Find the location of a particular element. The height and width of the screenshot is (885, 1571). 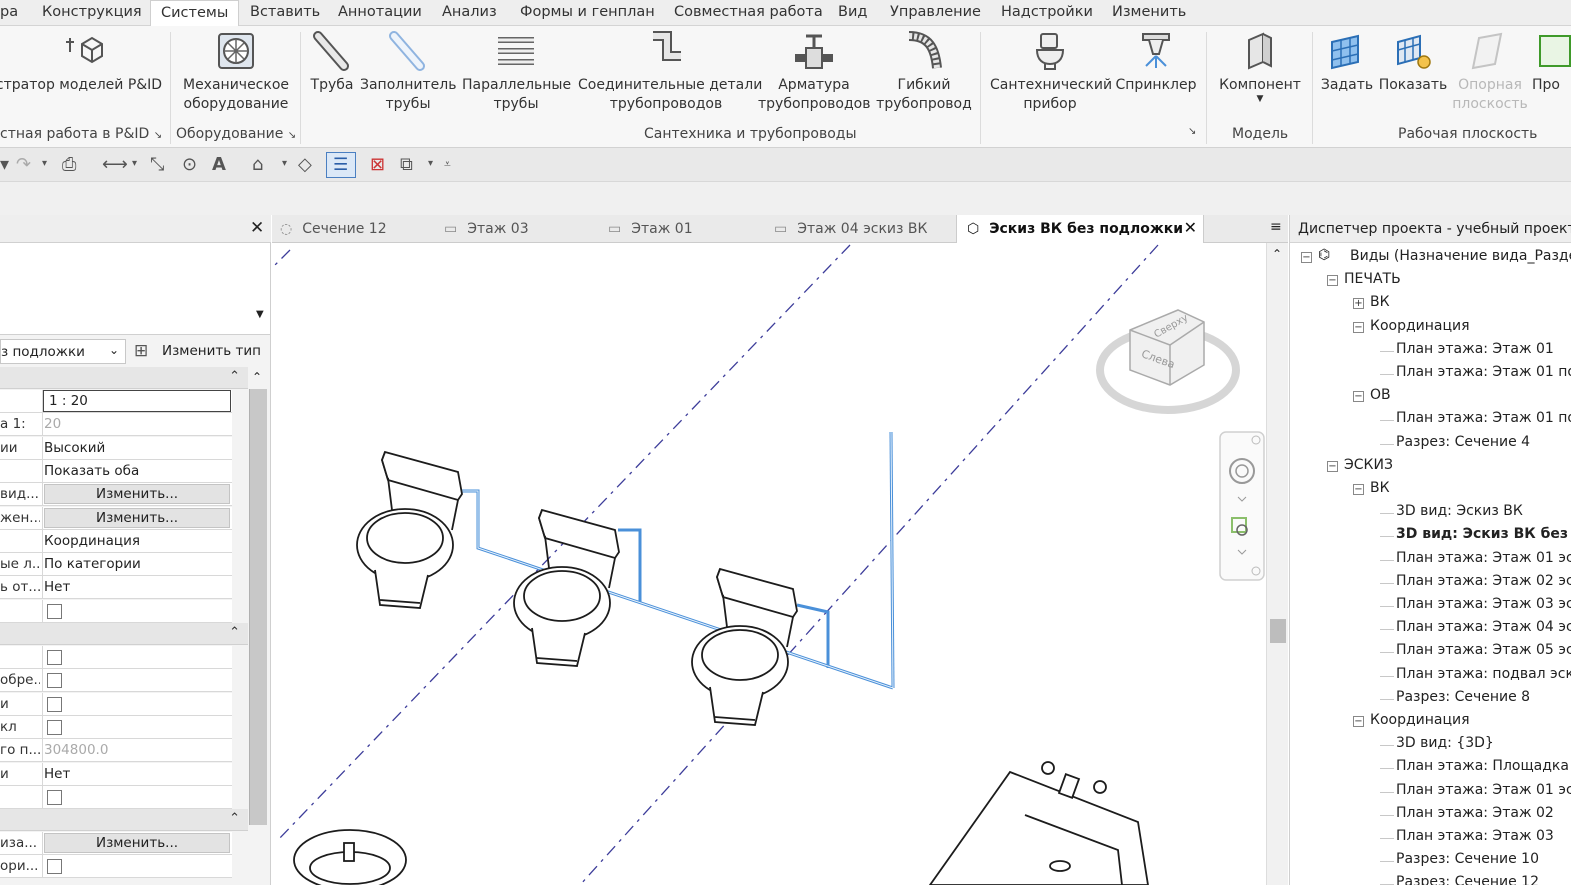

text-icon: A is located at coordinates (219, 164).